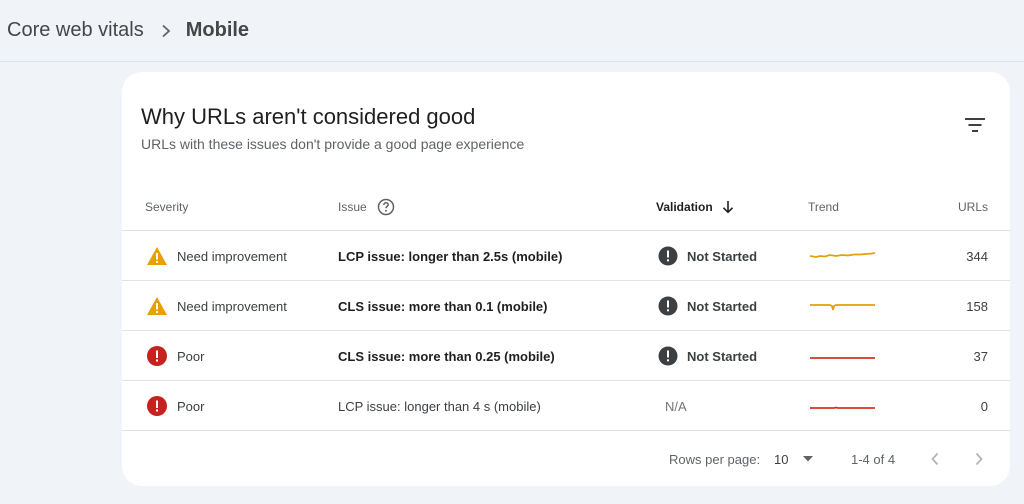  I want to click on issue-label: CLS issue: more than 0.1 (mobile), so click(443, 306).